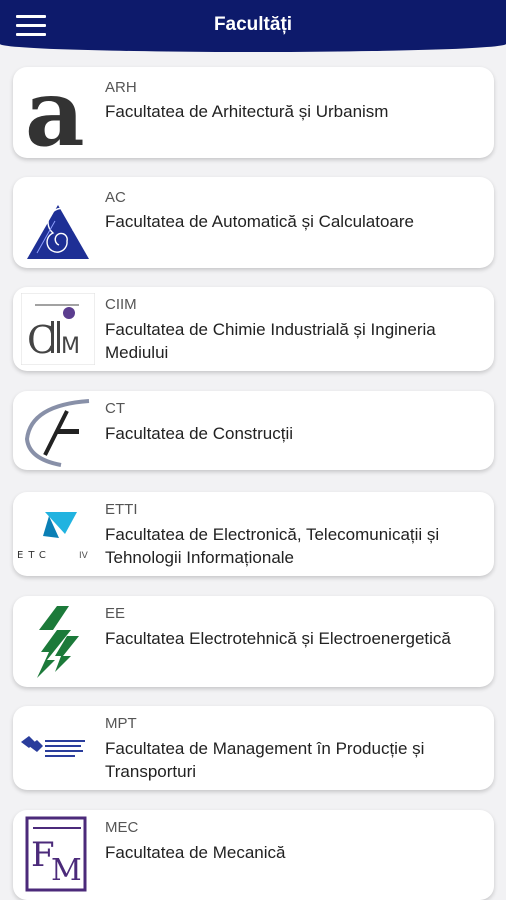  Describe the element at coordinates (55, 113) in the screenshot. I see `svg-text: a` at that location.